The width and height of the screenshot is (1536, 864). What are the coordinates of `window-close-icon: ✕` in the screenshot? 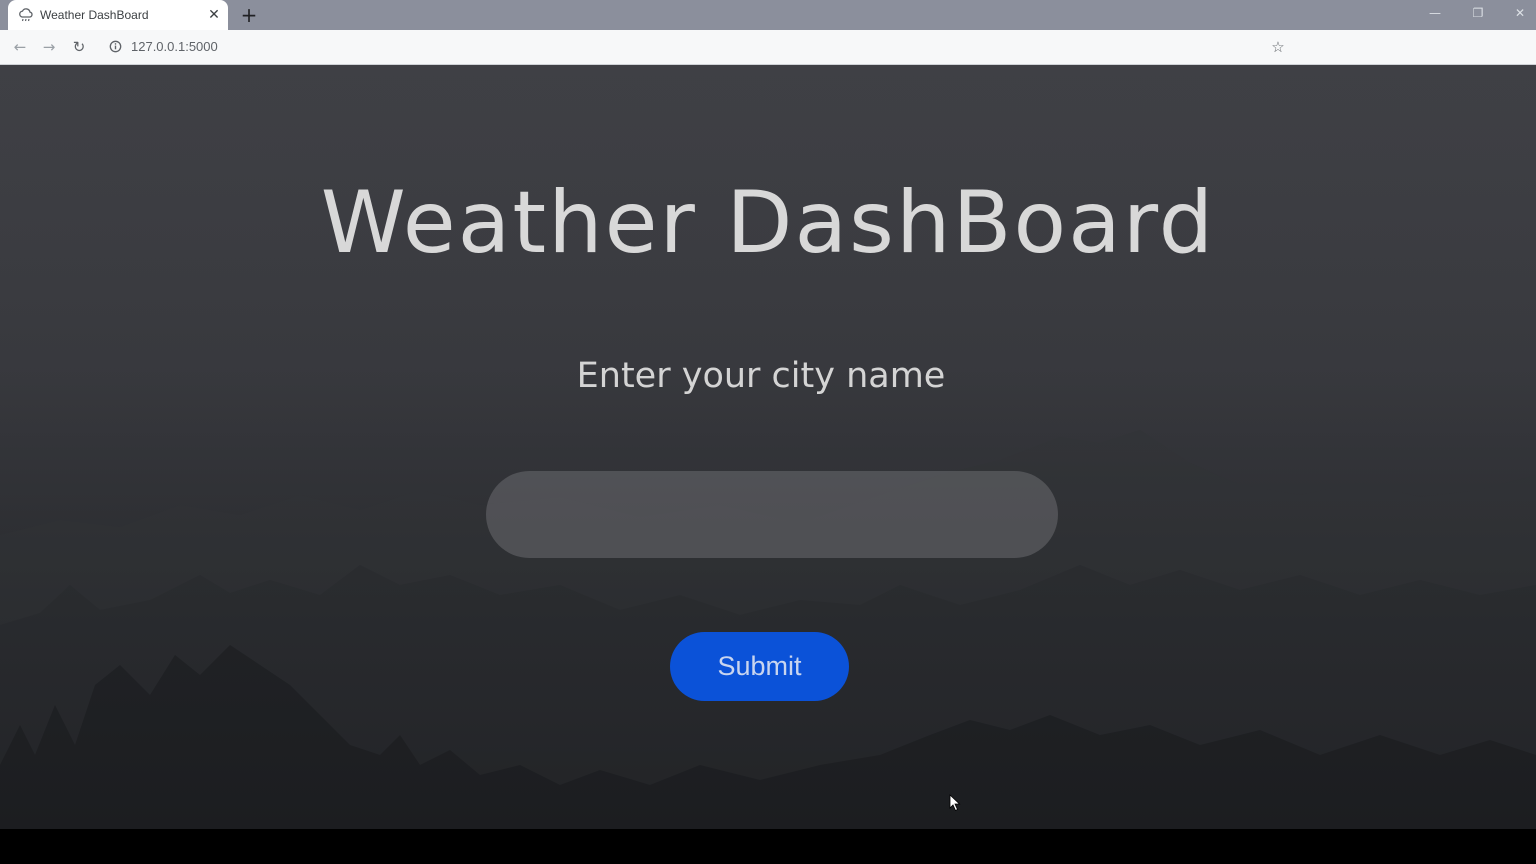 It's located at (1520, 13).